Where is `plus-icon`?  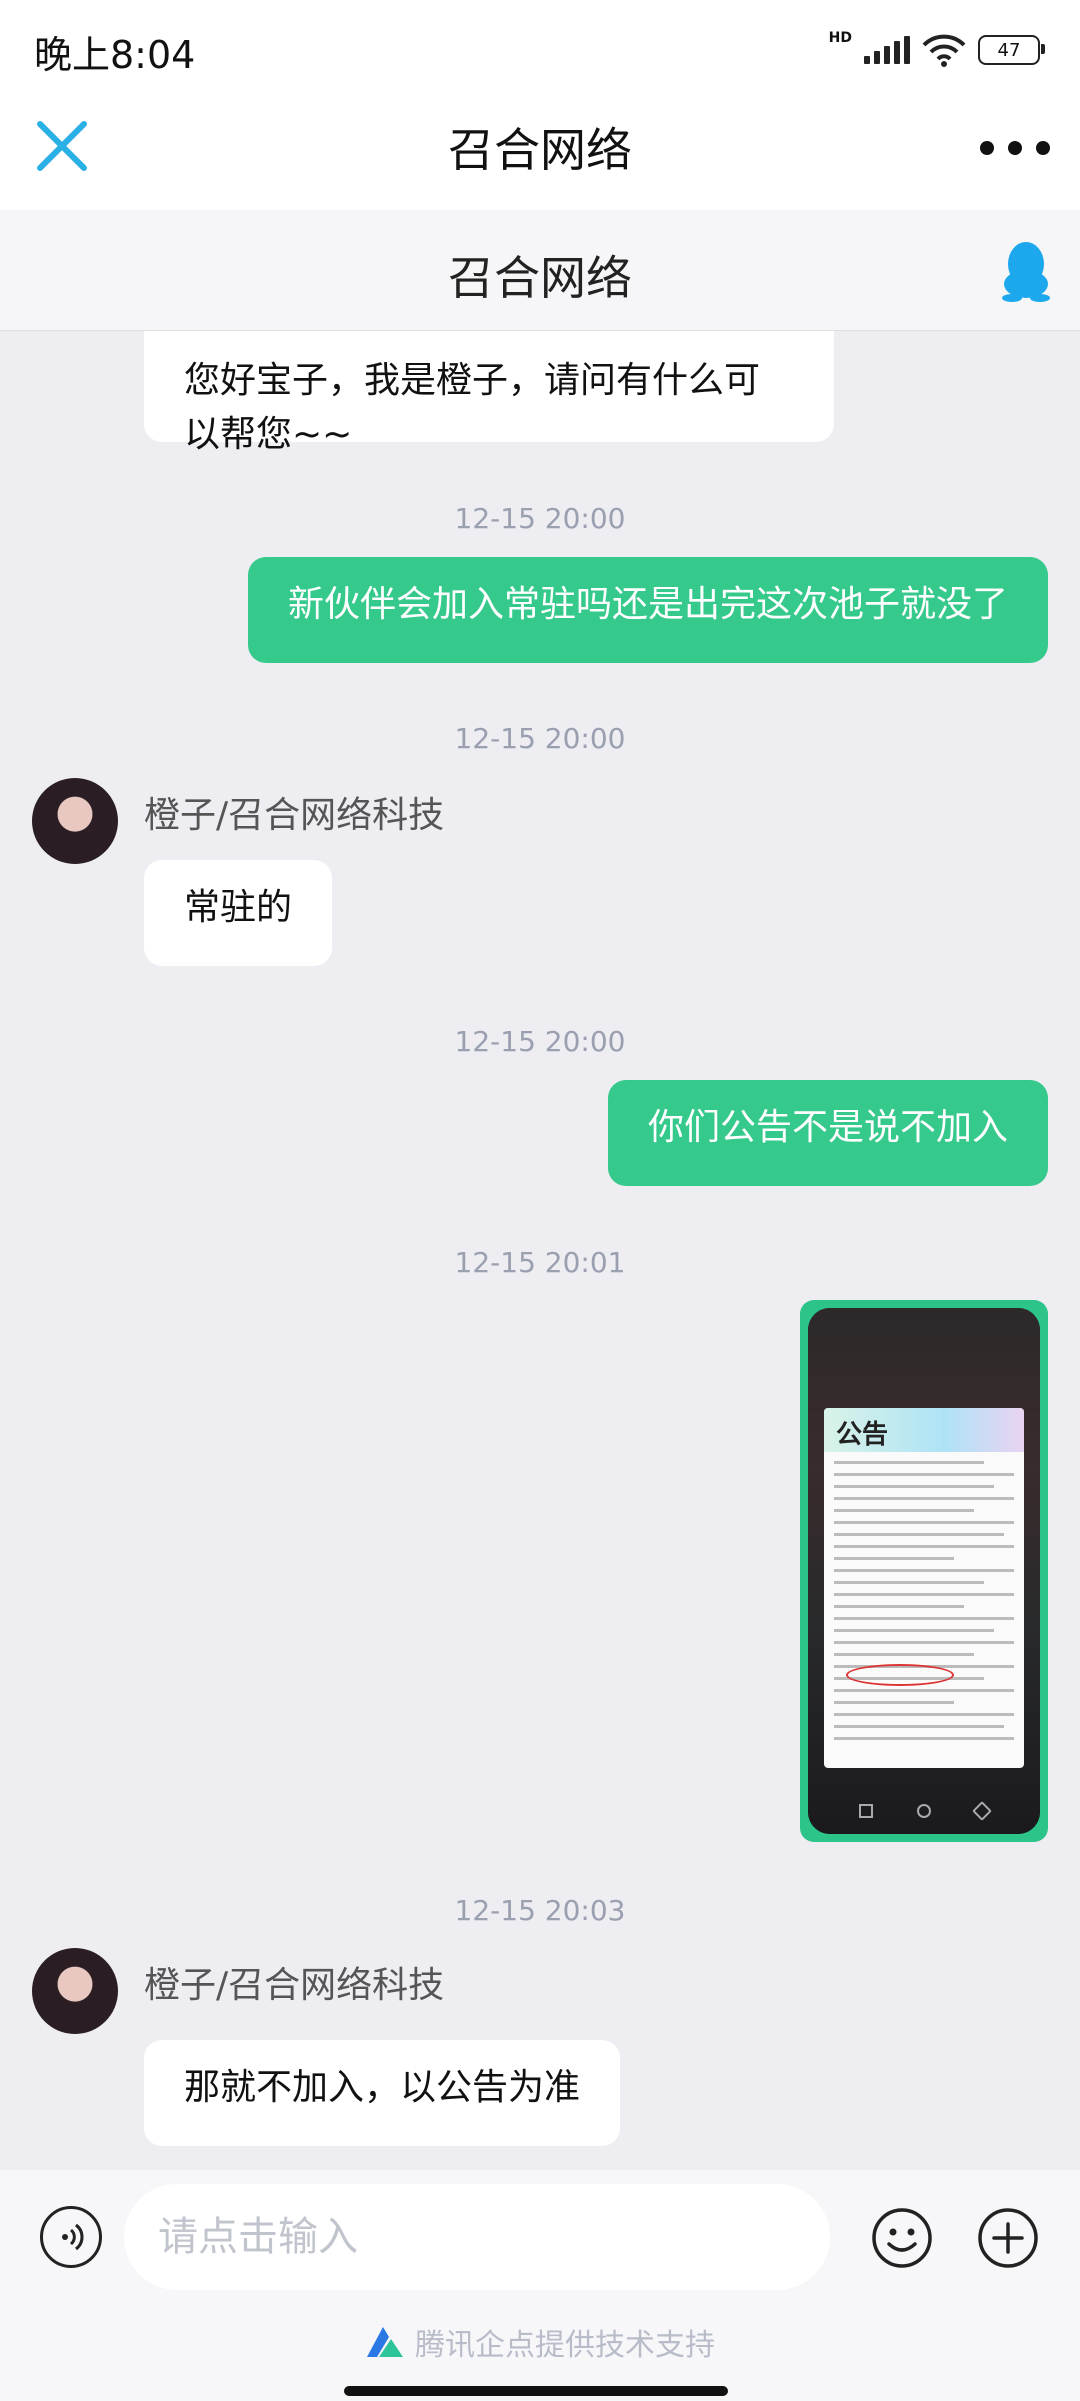
plus-icon is located at coordinates (1008, 2238).